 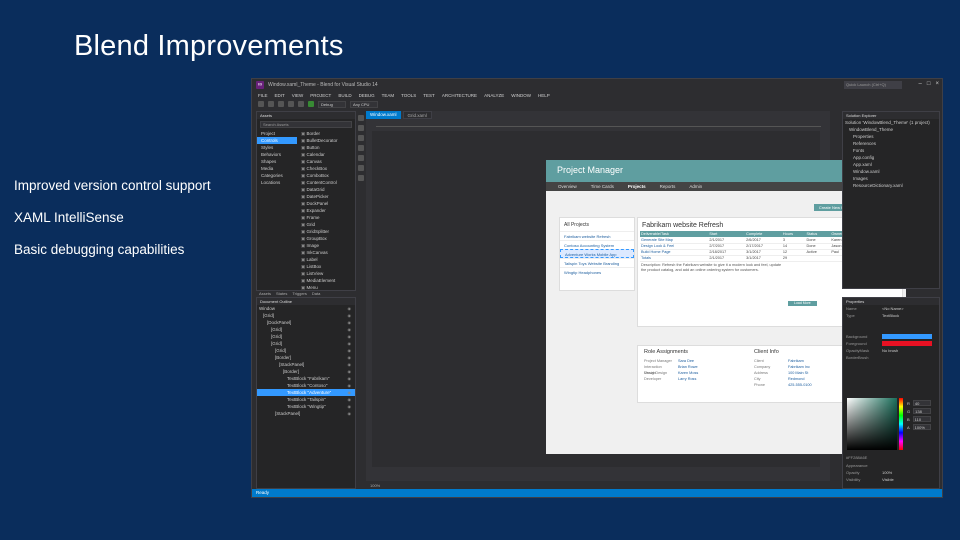 I want to click on zoom-tool-icon, so click(x=361, y=138).